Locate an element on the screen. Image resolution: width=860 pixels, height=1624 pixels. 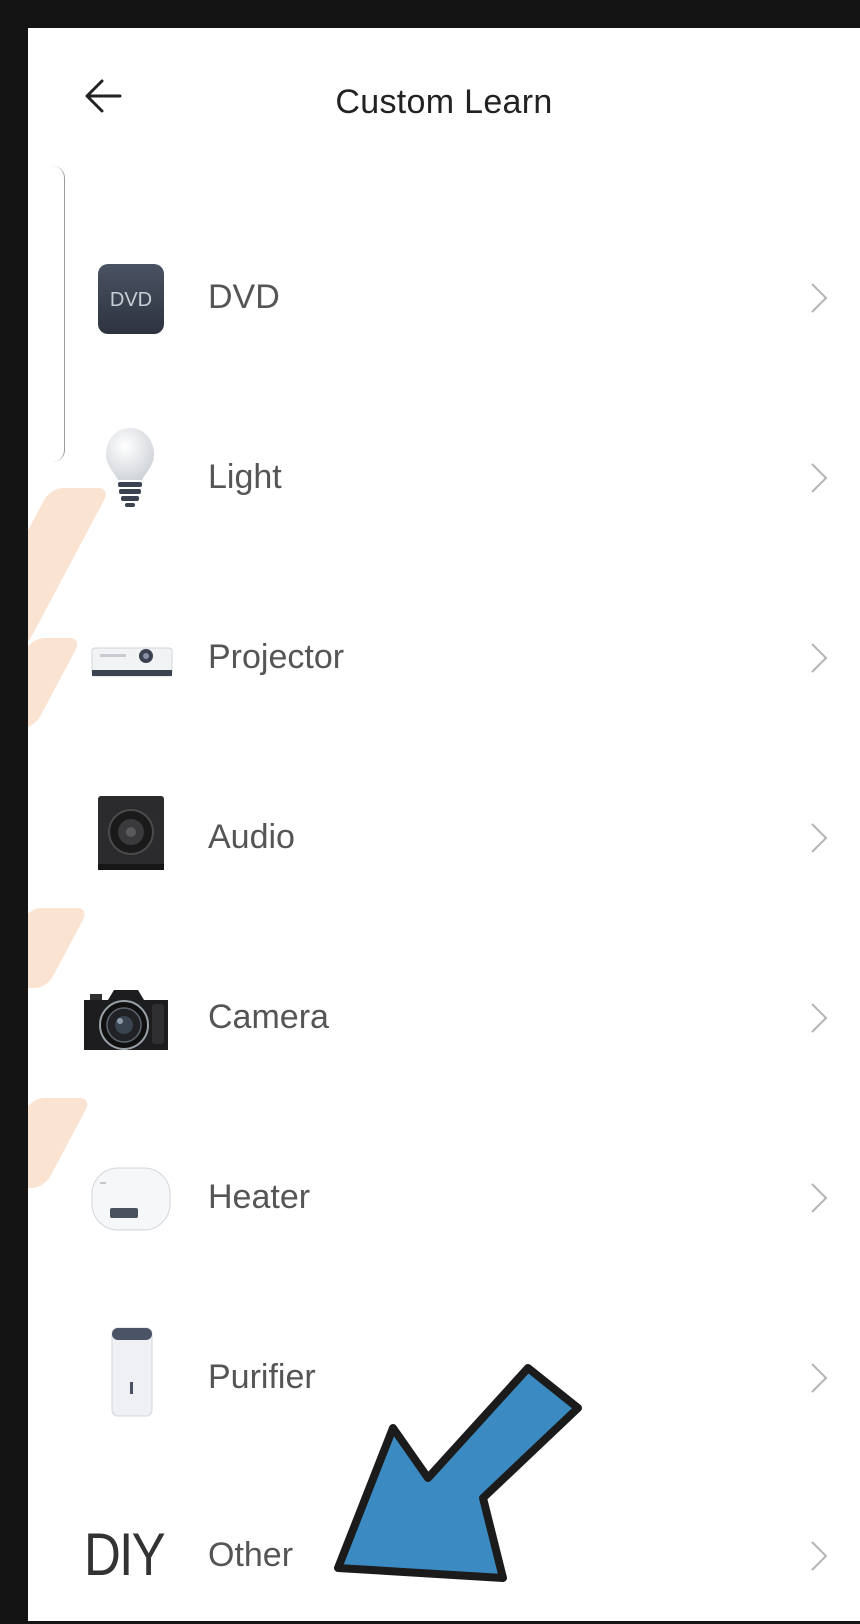
list-item-label: Projector is located at coordinates (276, 657).